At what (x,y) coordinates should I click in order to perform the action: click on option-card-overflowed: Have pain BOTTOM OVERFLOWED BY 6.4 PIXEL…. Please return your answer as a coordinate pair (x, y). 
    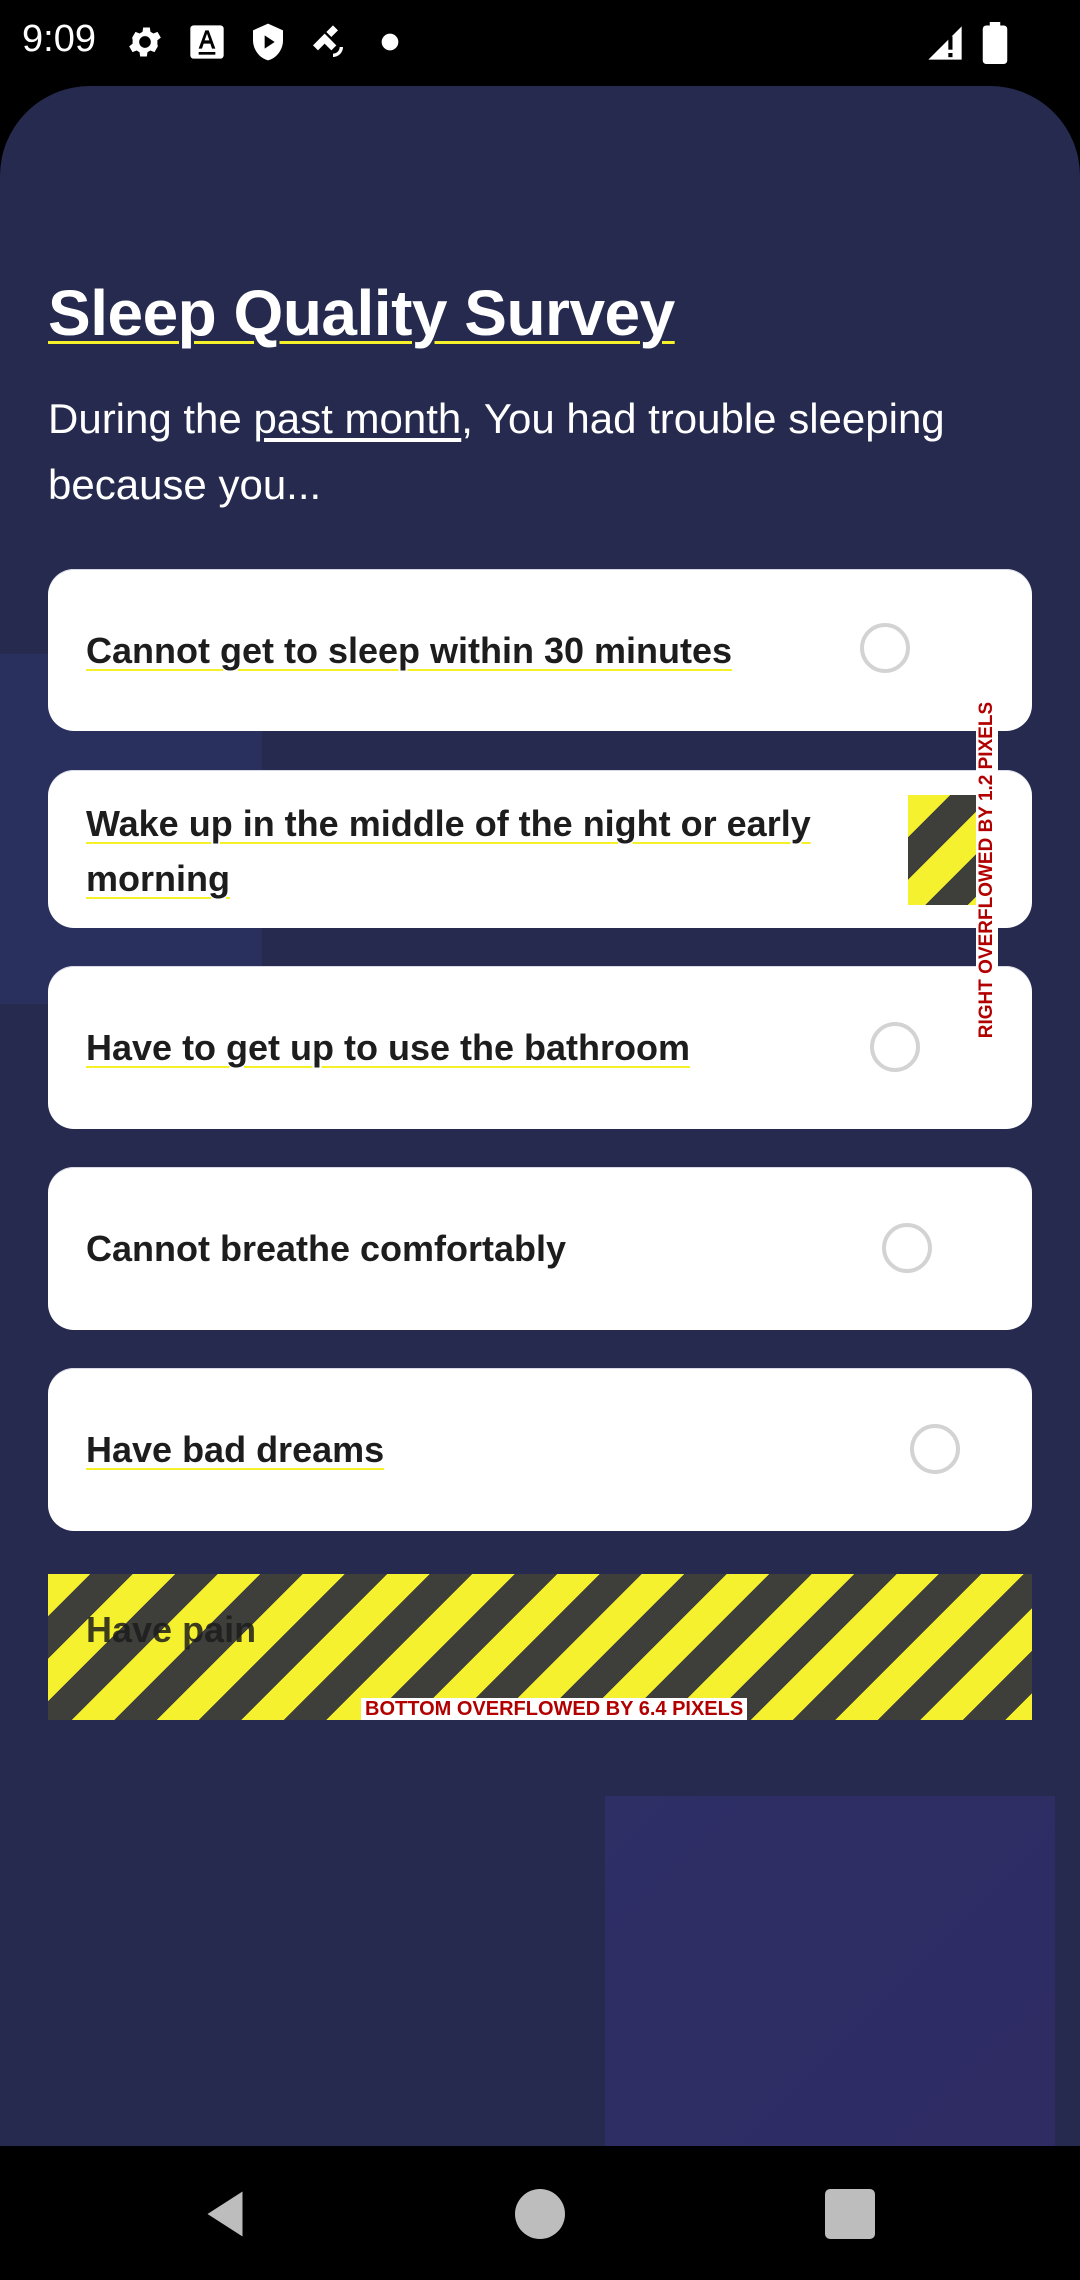
    Looking at the image, I should click on (540, 1647).